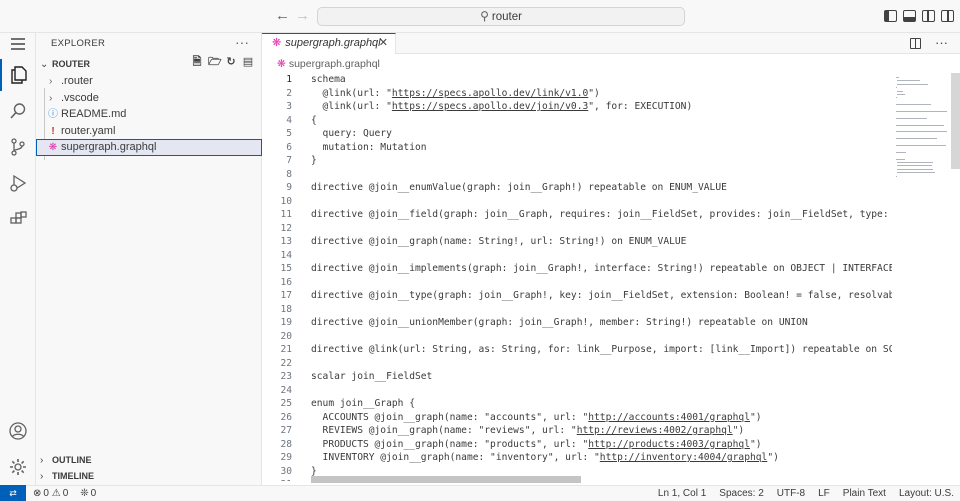 This screenshot has width=960, height=501. I want to click on tree-item-label: .vscode, so click(80, 98).